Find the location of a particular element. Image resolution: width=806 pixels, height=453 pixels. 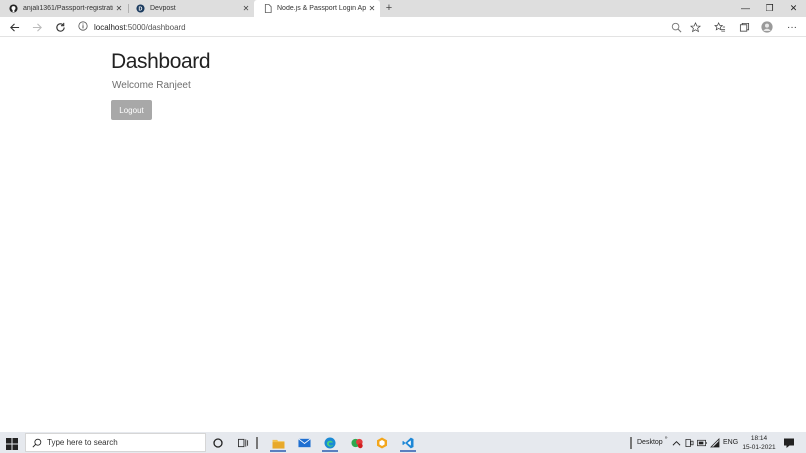

search-icon is located at coordinates (37, 443).